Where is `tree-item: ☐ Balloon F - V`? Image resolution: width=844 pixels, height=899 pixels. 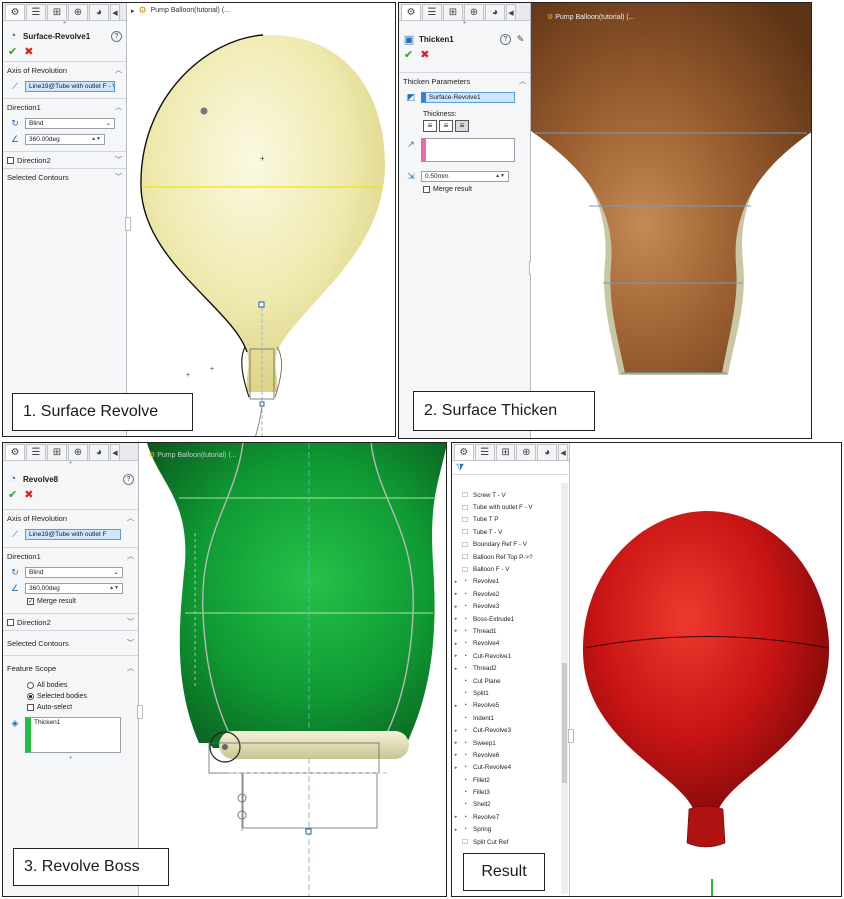 tree-item: ☐ Balloon F - V is located at coordinates (506, 569).